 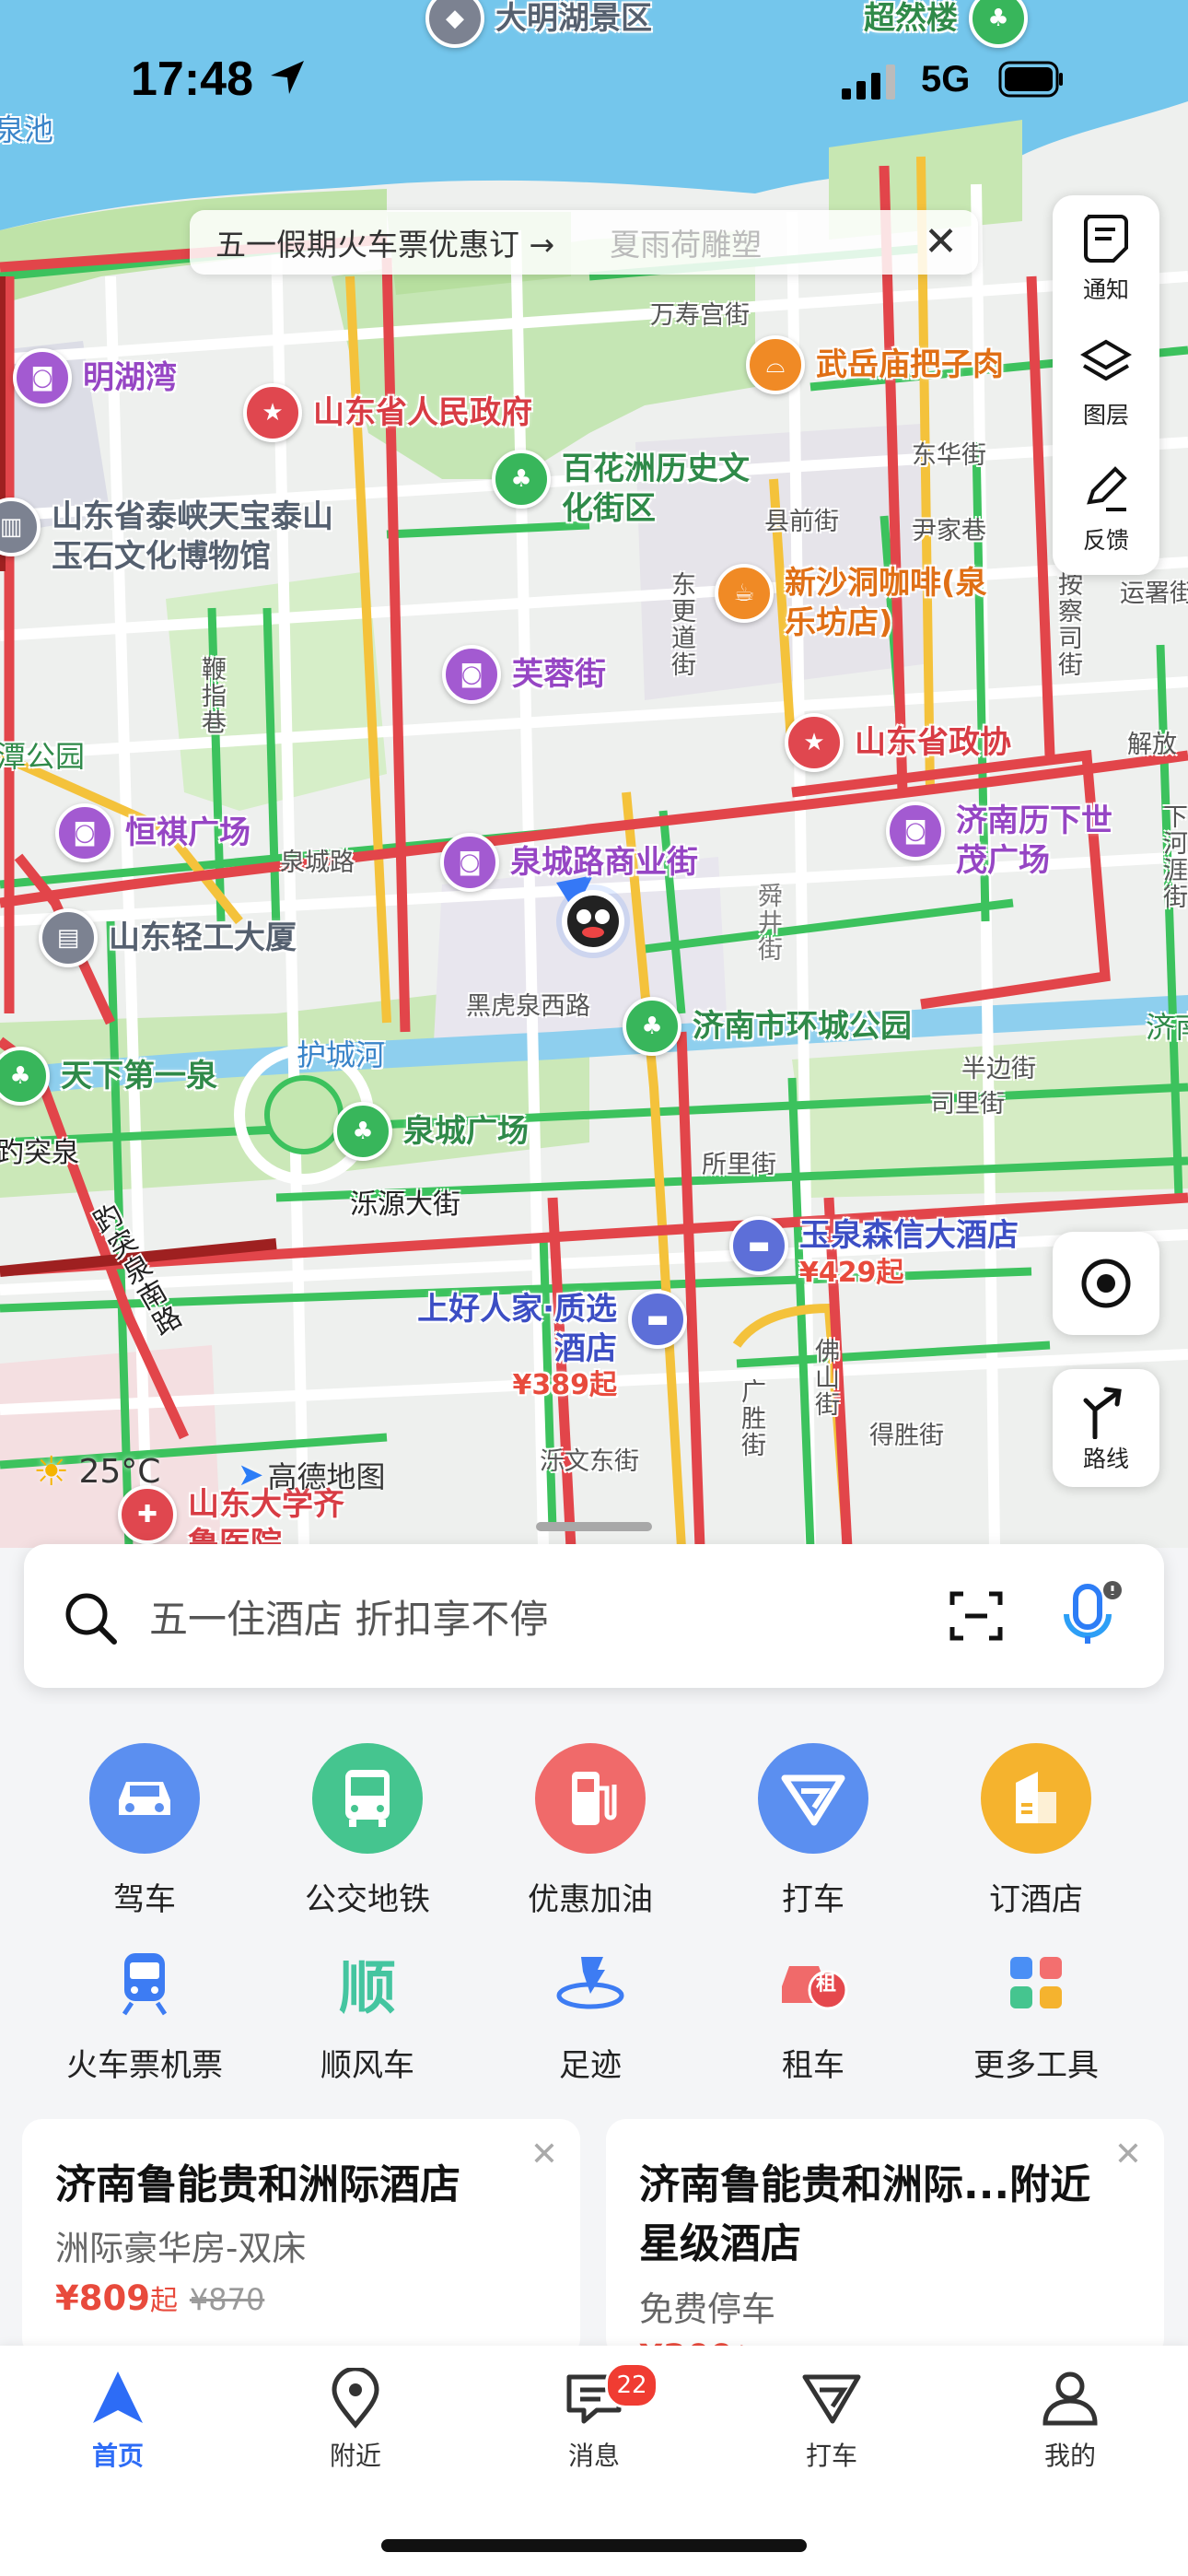 I want to click on notification-button: 通知, so click(x=1106, y=258).